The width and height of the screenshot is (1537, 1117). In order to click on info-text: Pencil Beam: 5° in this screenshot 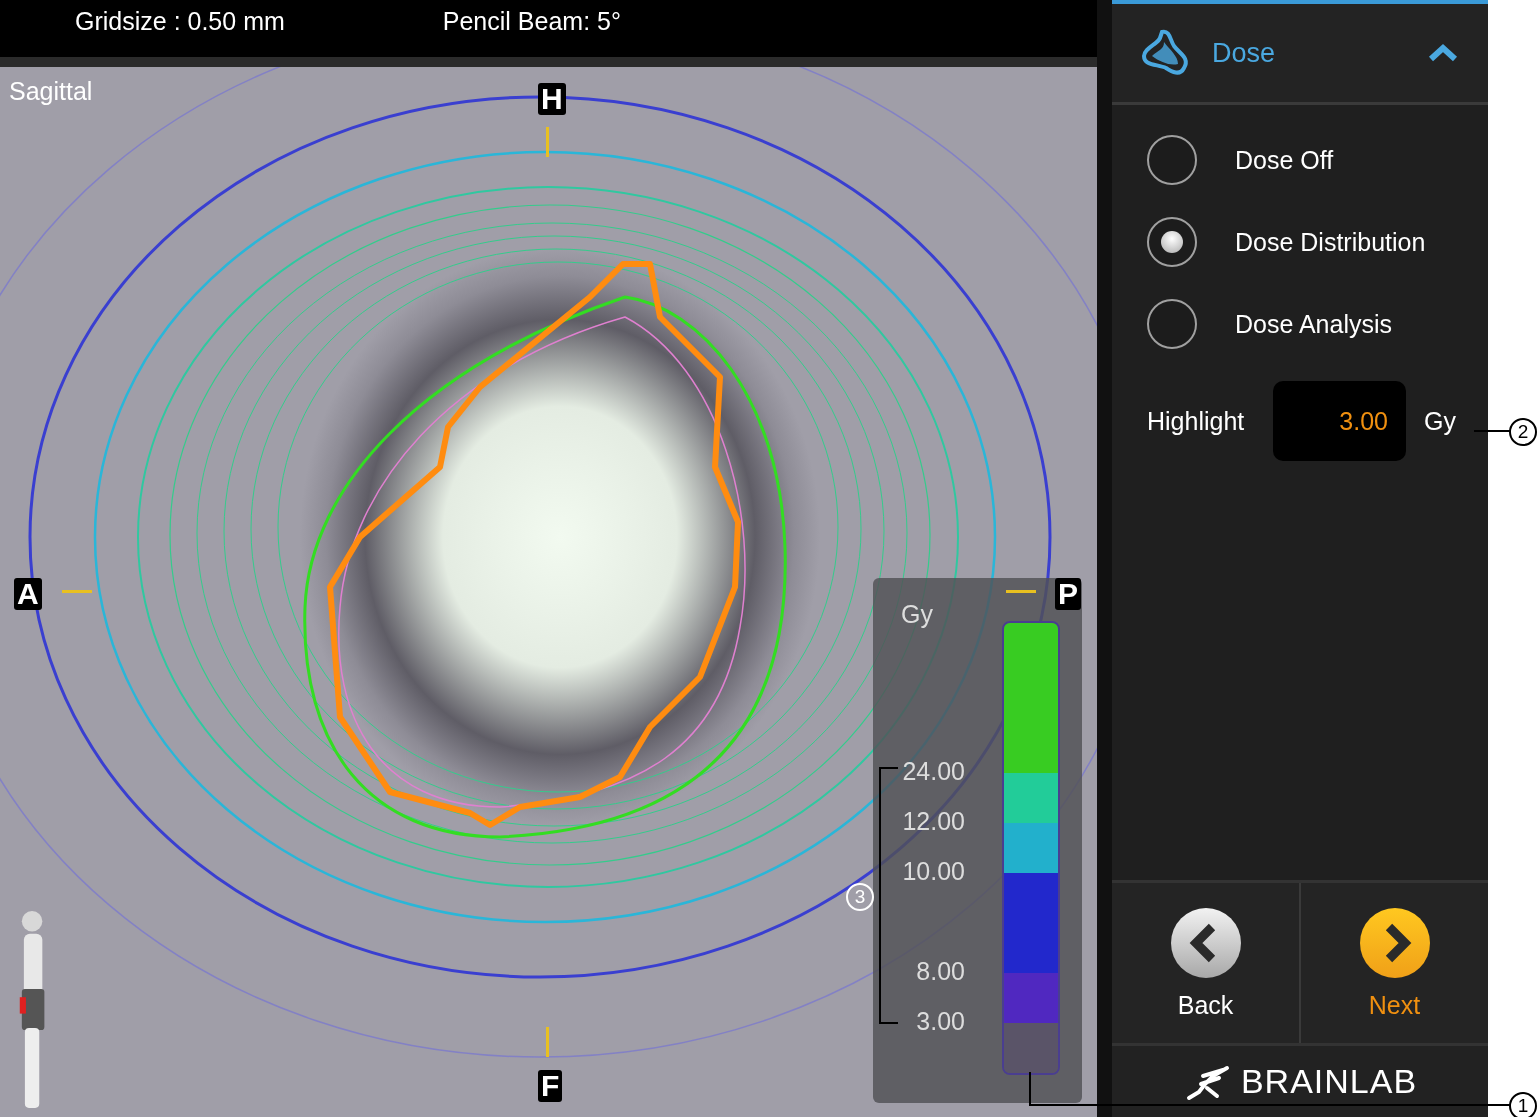, I will do `click(531, 21)`.